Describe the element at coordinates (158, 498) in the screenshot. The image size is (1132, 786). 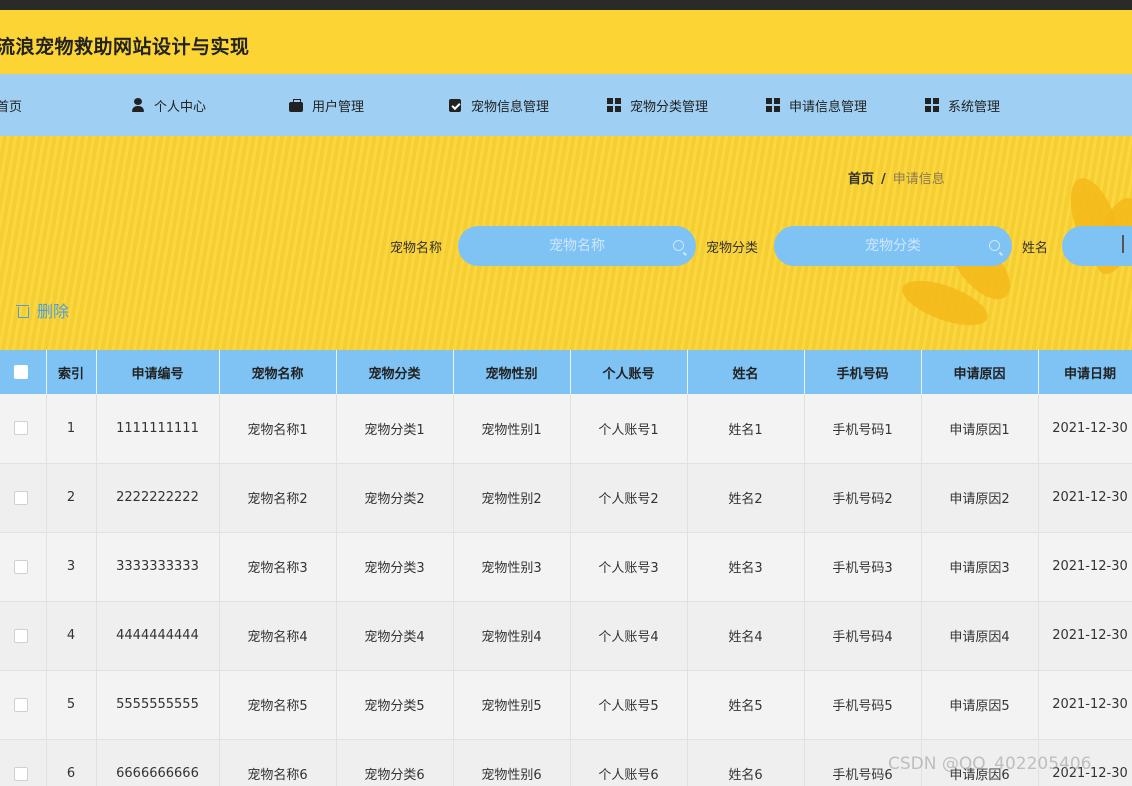
I see `table-cell: 2222222222` at that location.